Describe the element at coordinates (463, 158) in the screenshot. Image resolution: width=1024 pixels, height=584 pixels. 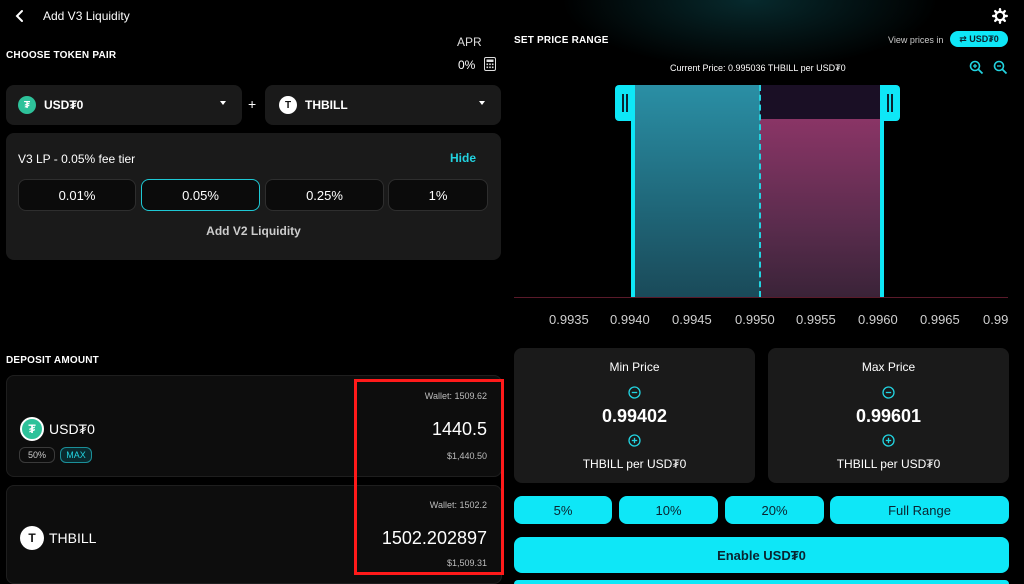
I see `hide-link: Hide` at that location.